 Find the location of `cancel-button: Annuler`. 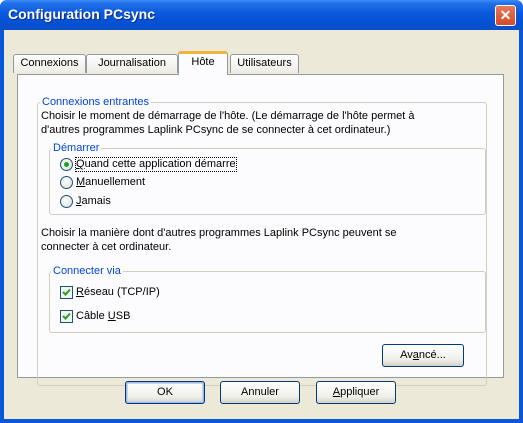

cancel-button: Annuler is located at coordinates (260, 392).